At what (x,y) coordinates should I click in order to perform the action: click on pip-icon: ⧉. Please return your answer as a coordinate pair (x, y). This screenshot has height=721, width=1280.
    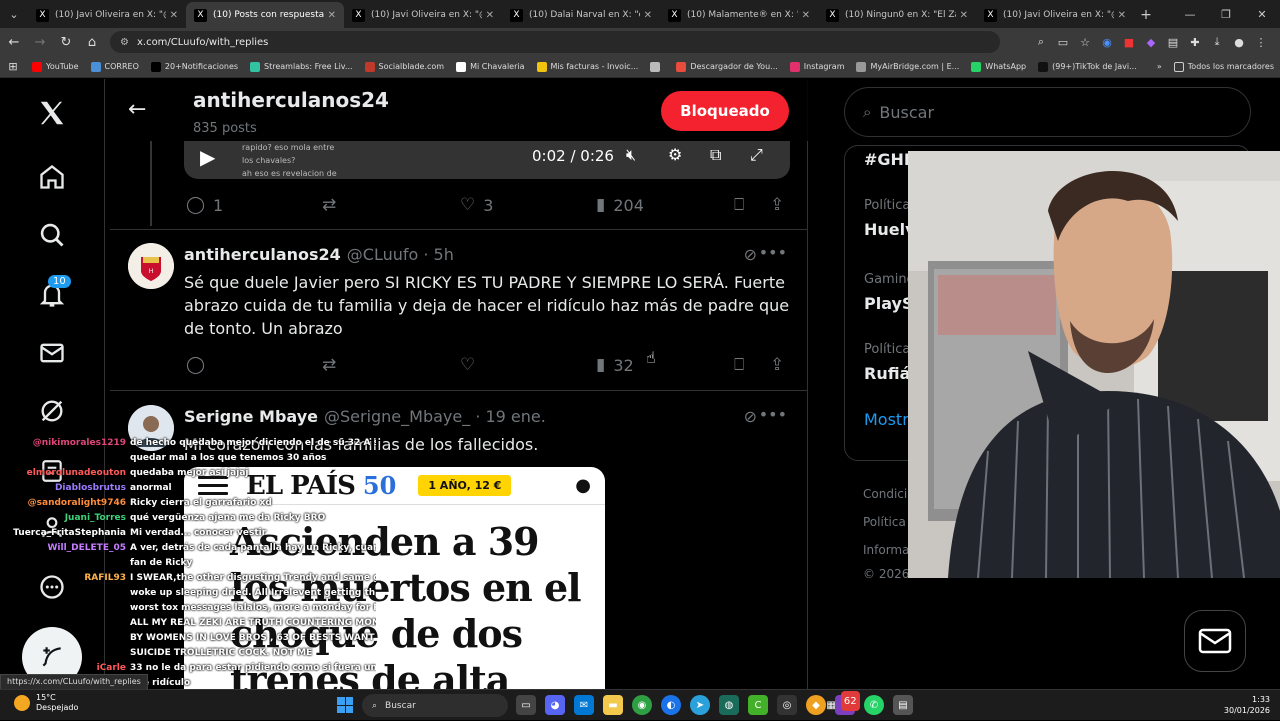
    Looking at the image, I should click on (715, 155).